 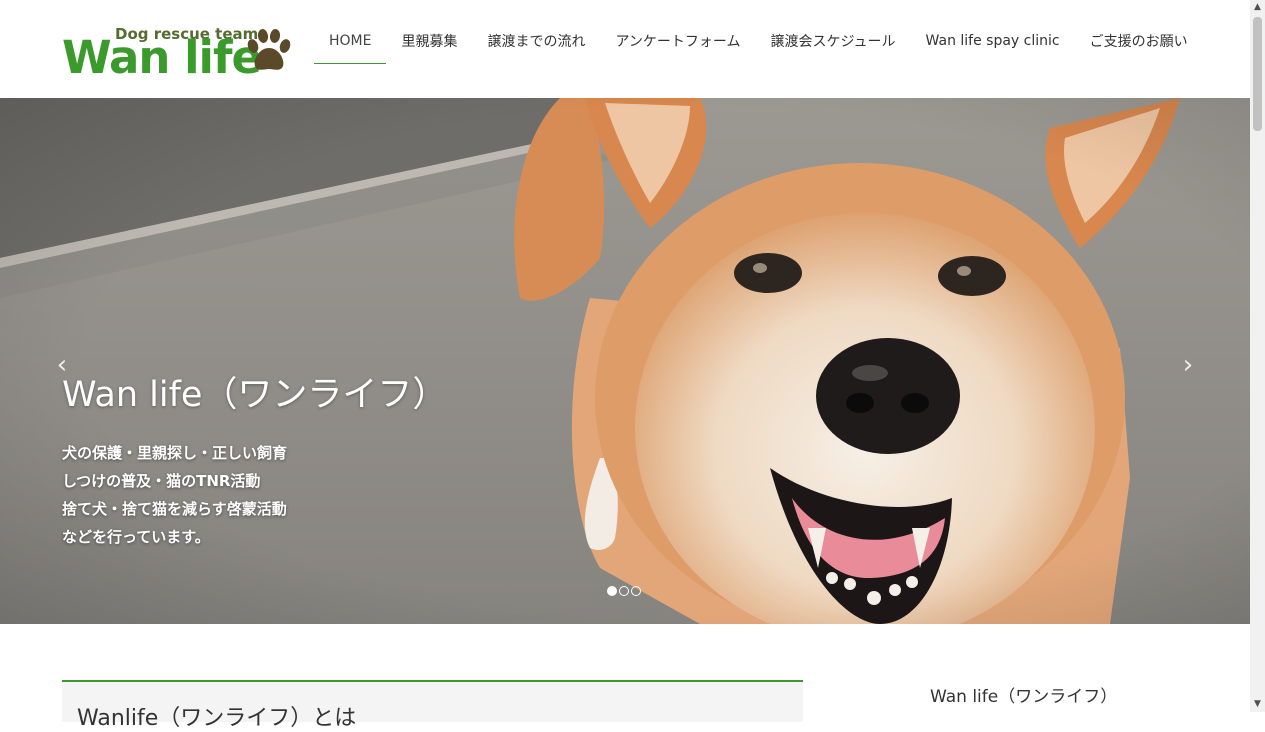 What do you see at coordinates (269, 49) in the screenshot?
I see `paw-icon` at bounding box center [269, 49].